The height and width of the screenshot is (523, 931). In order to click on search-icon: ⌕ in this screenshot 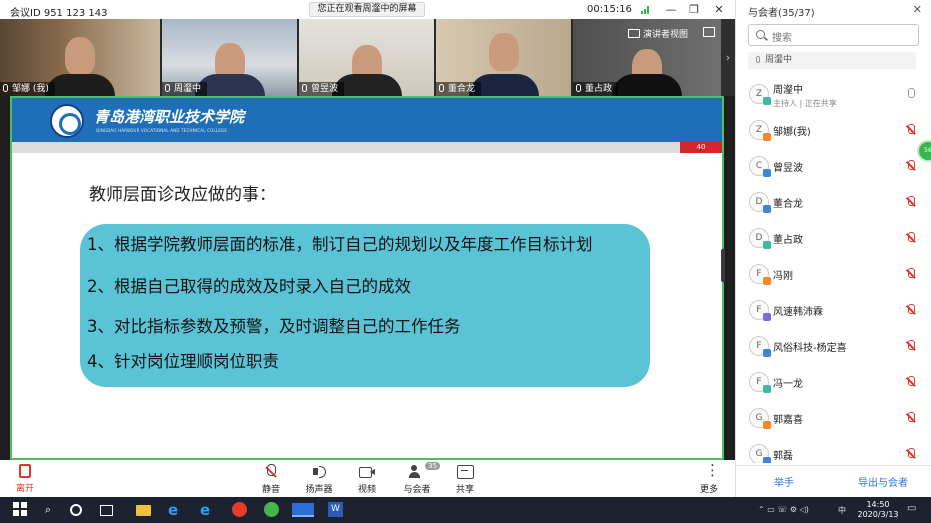, I will do `click(48, 510)`.